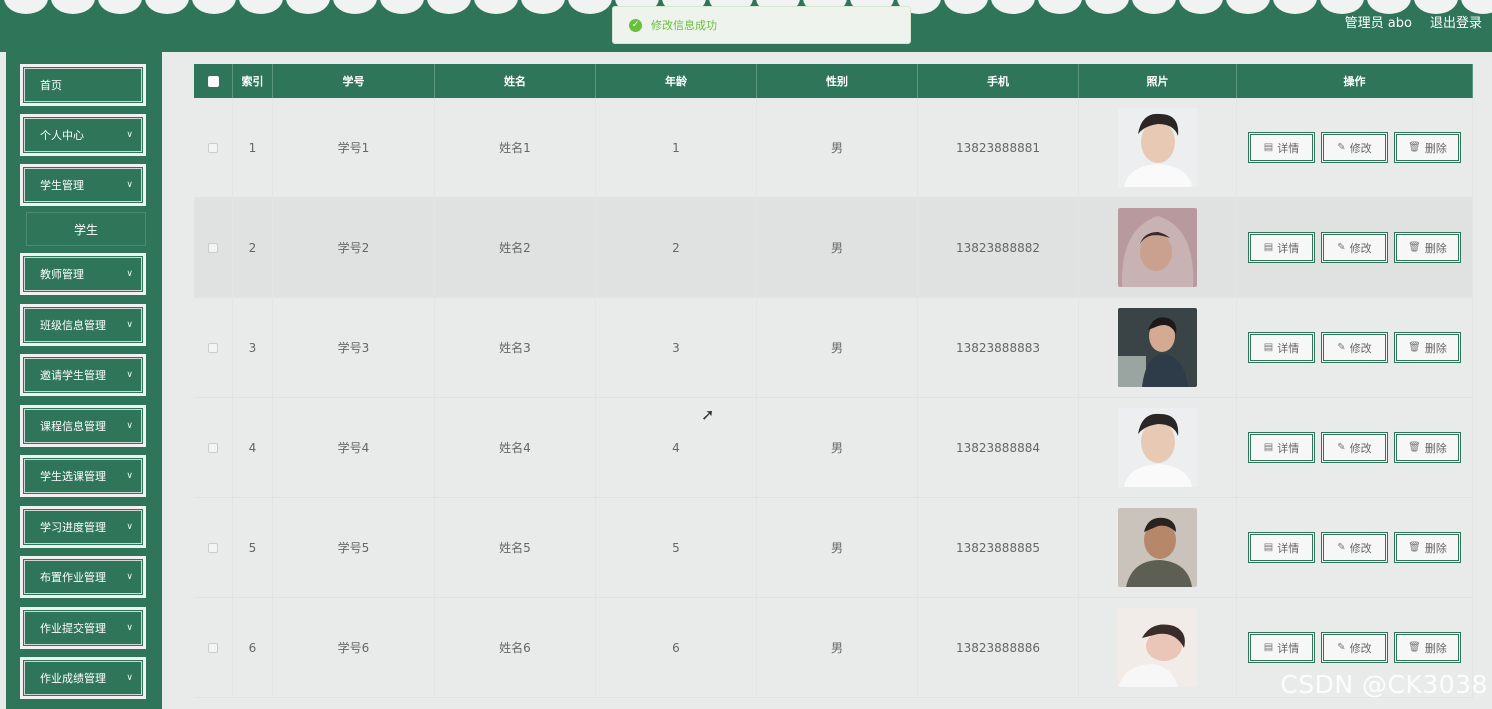 This screenshot has height=709, width=1492. Describe the element at coordinates (83, 678) in the screenshot. I see `sidebar-item-homework-grades: 作业成绩管理 ∨` at that location.